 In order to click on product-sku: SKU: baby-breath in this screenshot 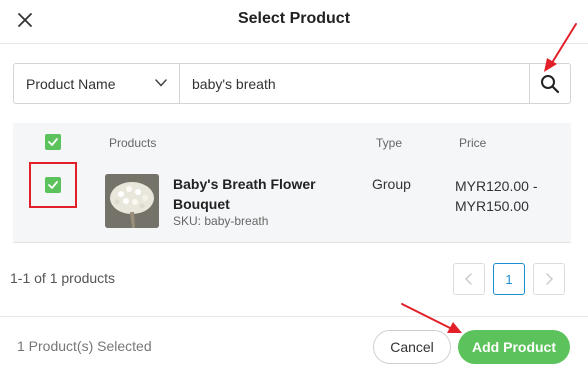, I will do `click(221, 221)`.